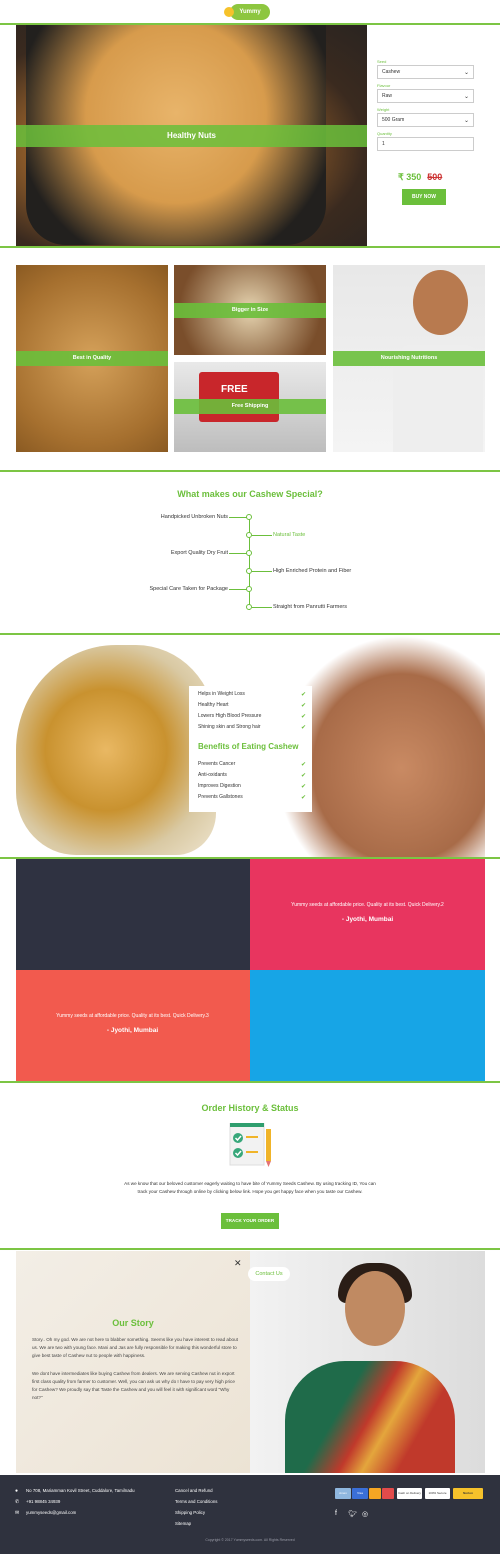 The height and width of the screenshot is (1554, 500). I want to click on price: ₹ 350 500, so click(420, 177).